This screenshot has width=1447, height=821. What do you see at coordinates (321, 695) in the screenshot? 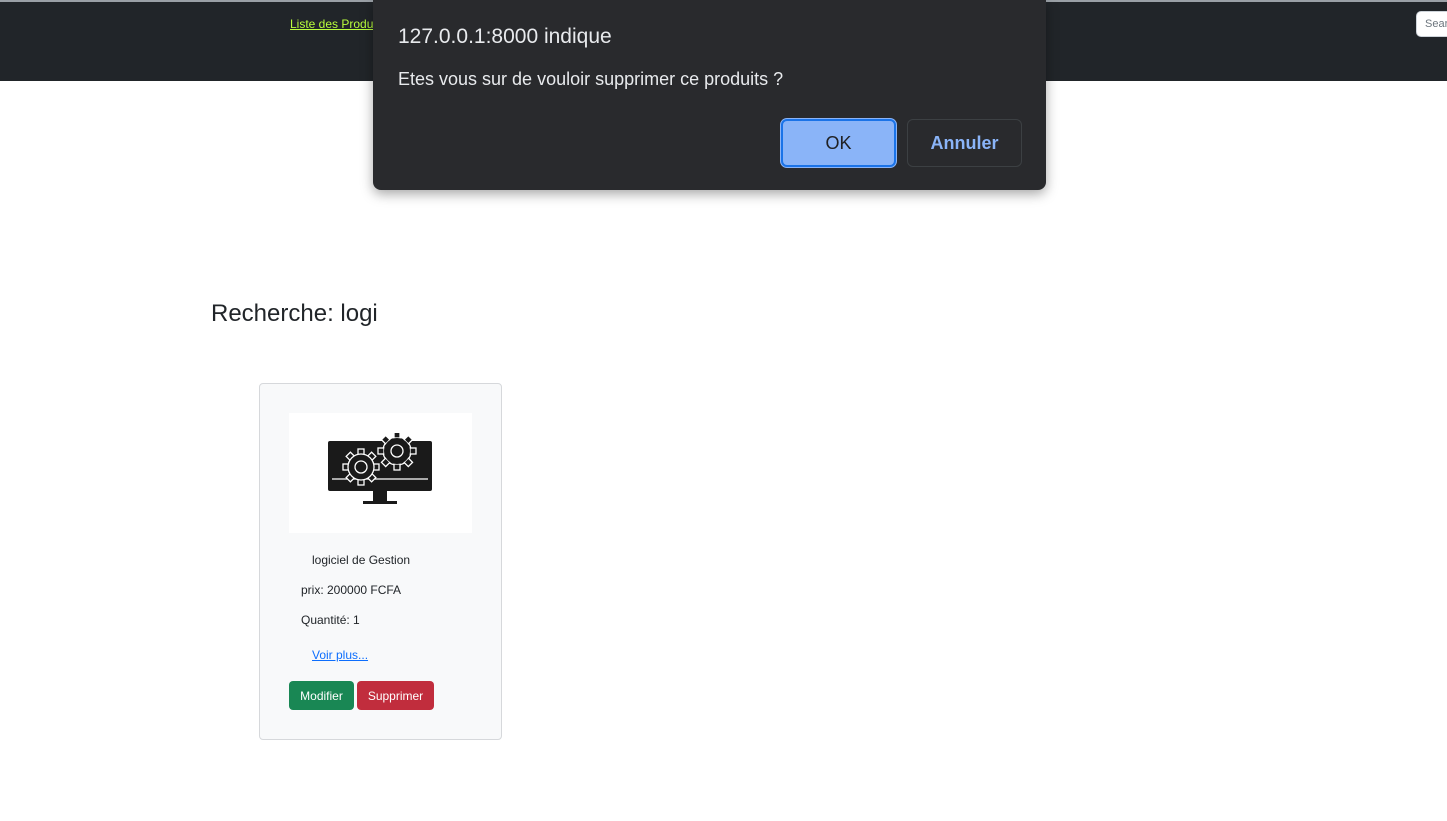
I see `edit-button: Modifier` at bounding box center [321, 695].